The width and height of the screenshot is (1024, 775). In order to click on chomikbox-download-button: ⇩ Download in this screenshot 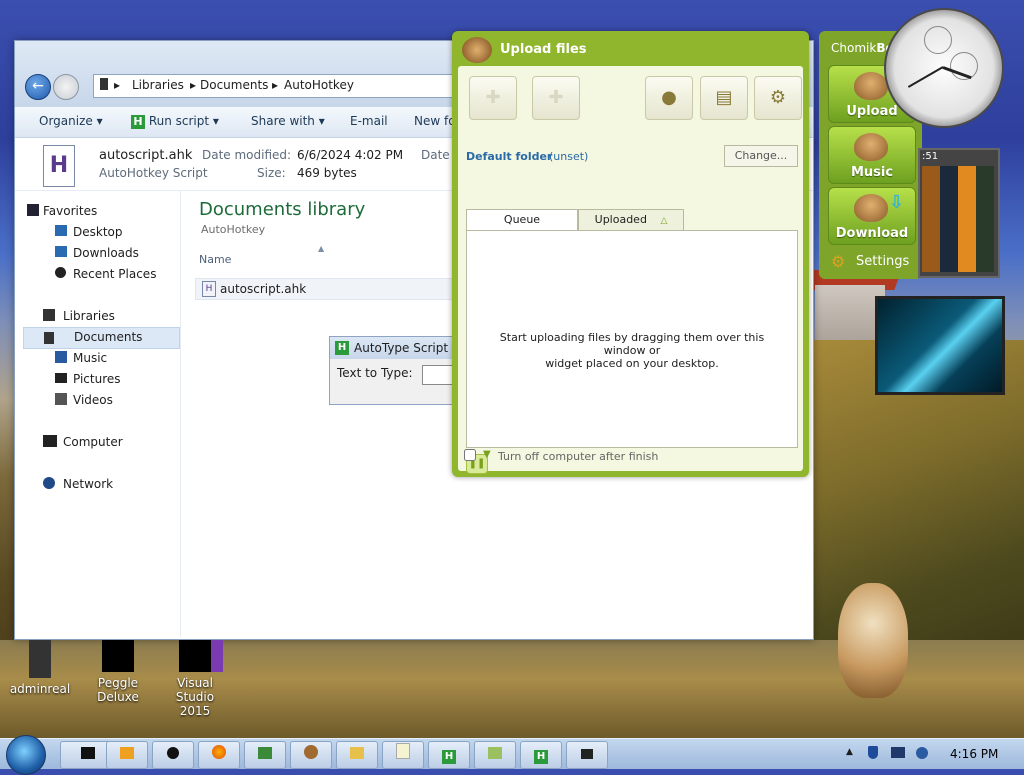, I will do `click(872, 216)`.